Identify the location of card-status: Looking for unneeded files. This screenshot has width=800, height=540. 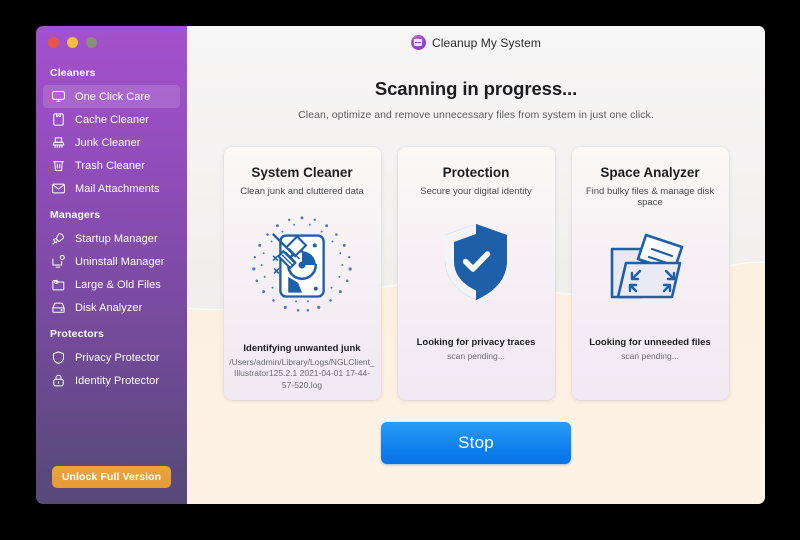
(650, 342).